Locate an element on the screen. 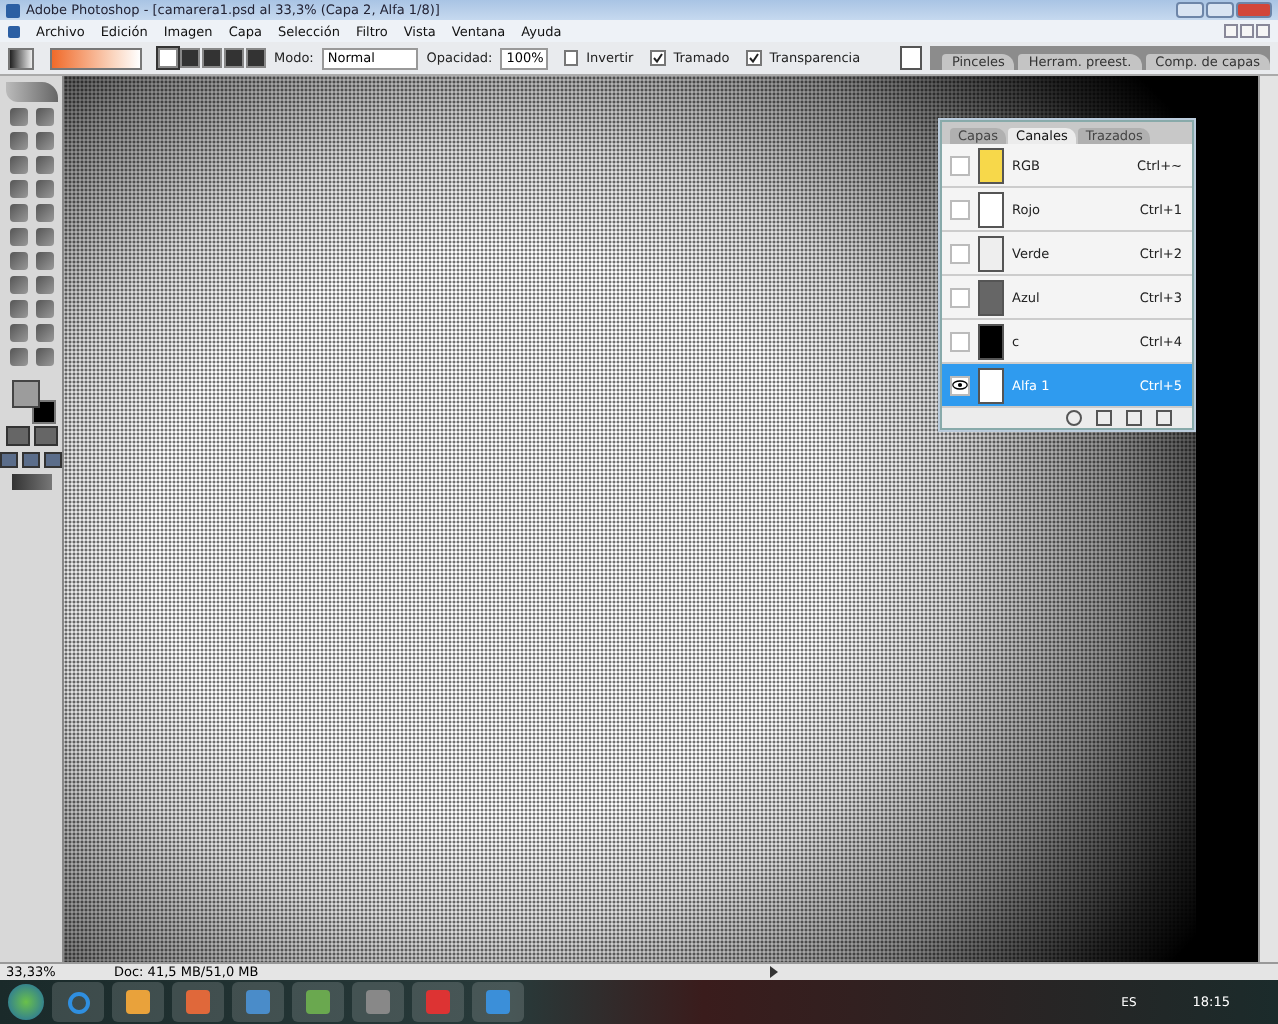 The width and height of the screenshot is (1278, 1024). foreground-color-swatch is located at coordinates (25, 394).